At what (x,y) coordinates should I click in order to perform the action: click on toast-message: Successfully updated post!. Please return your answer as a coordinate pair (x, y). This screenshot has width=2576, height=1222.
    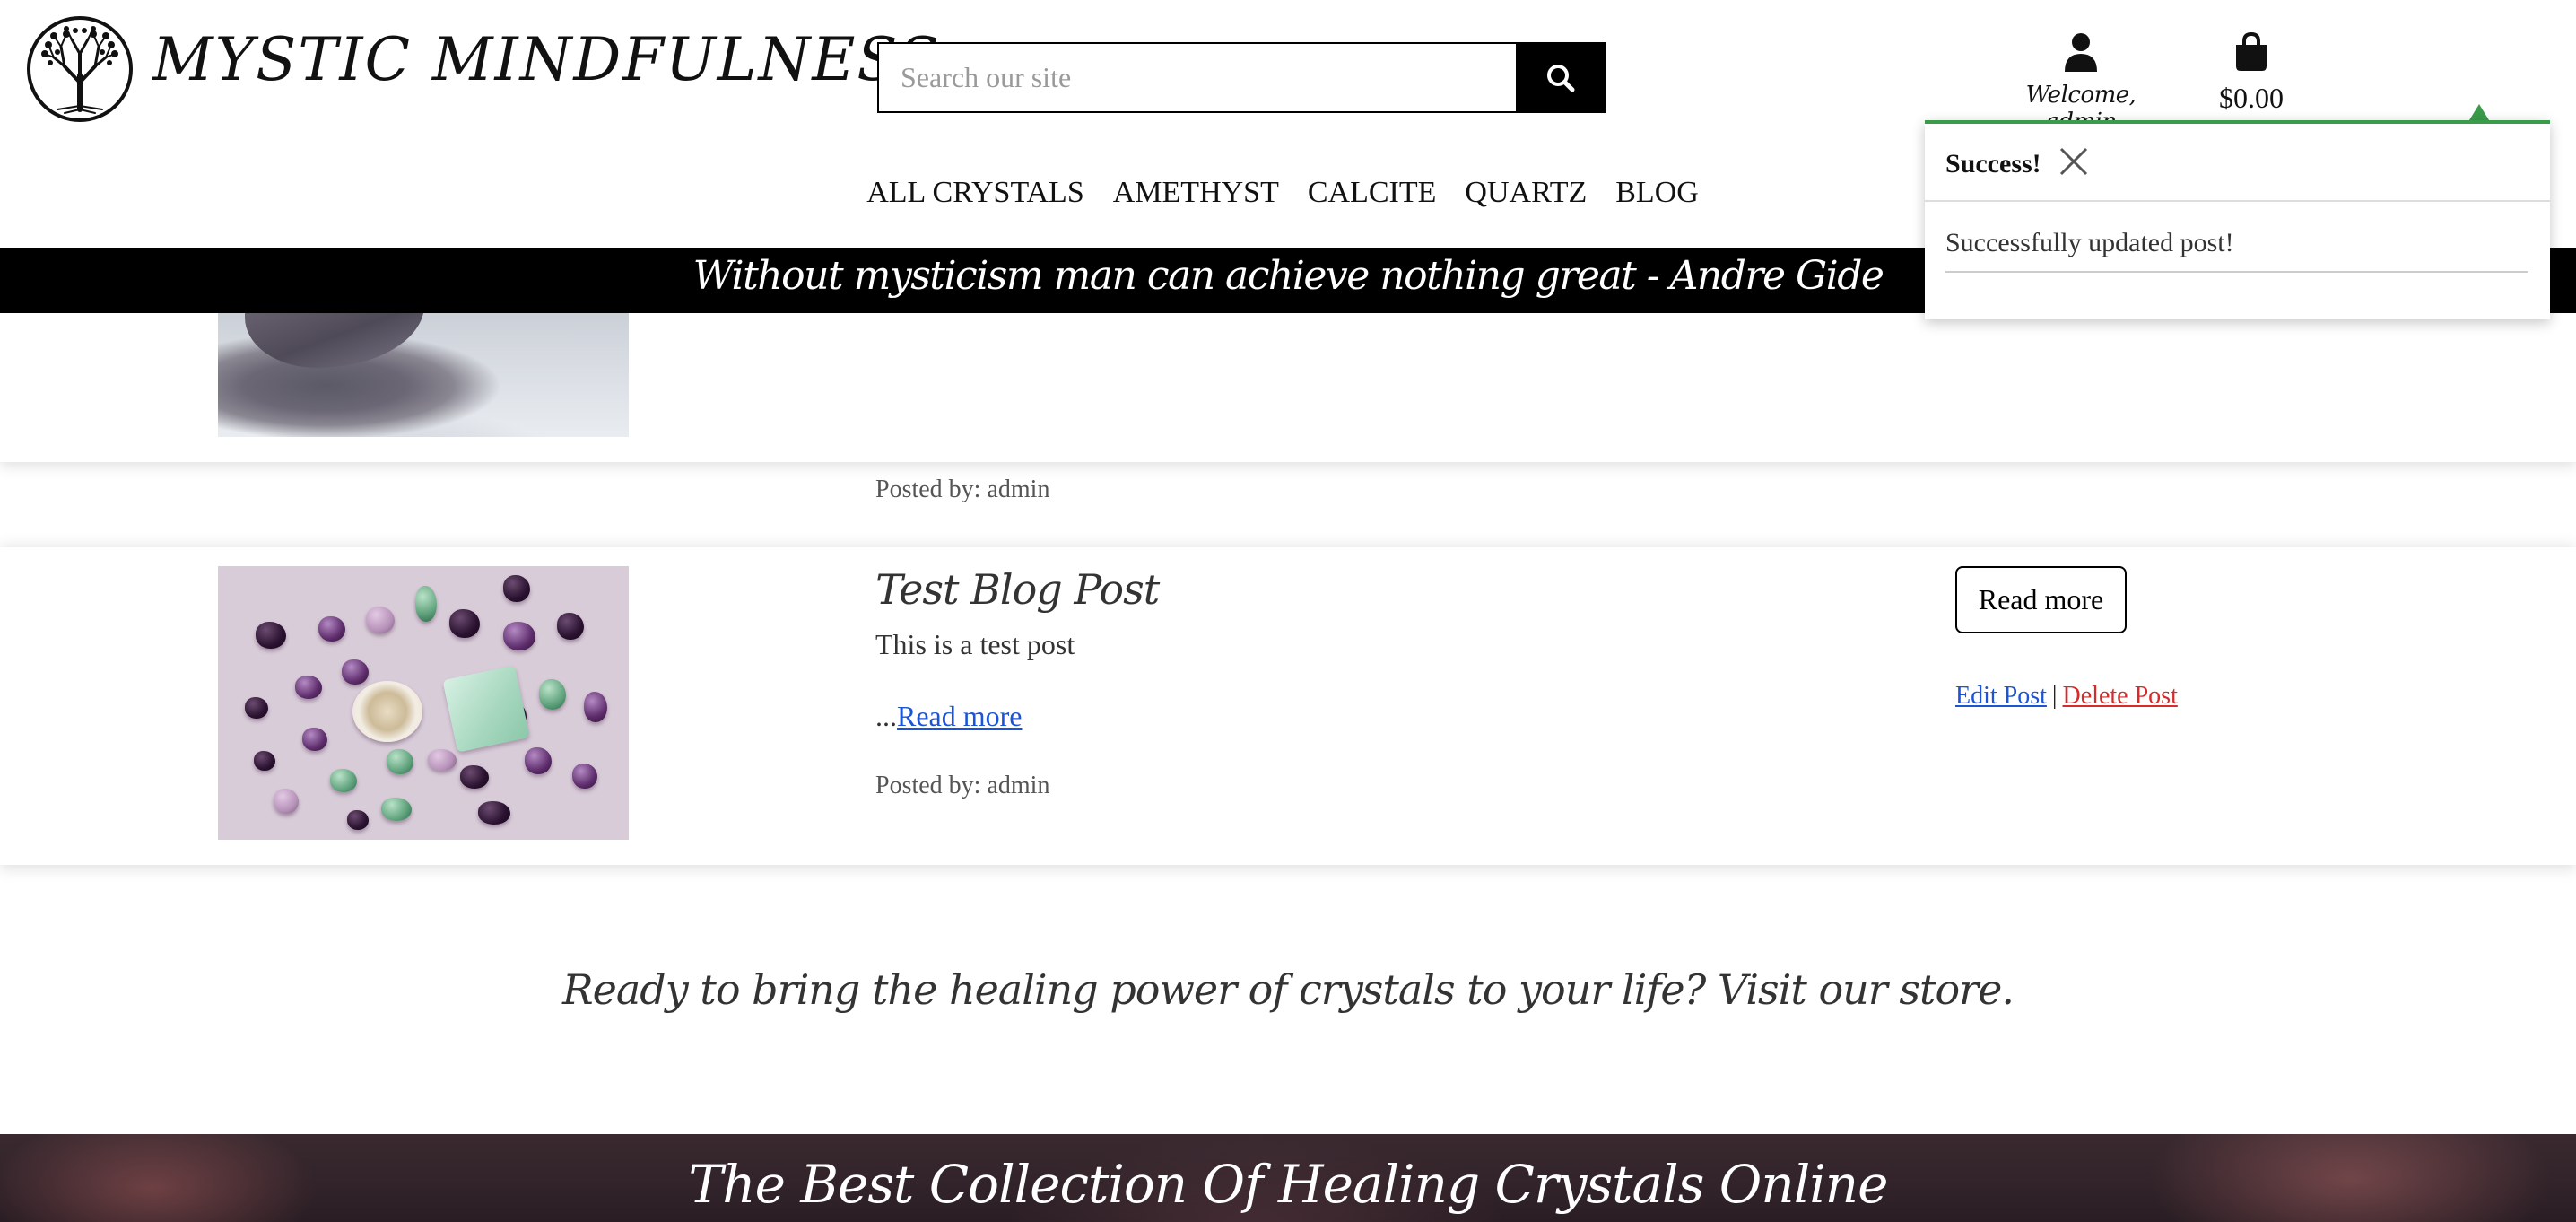
    Looking at the image, I should click on (2236, 250).